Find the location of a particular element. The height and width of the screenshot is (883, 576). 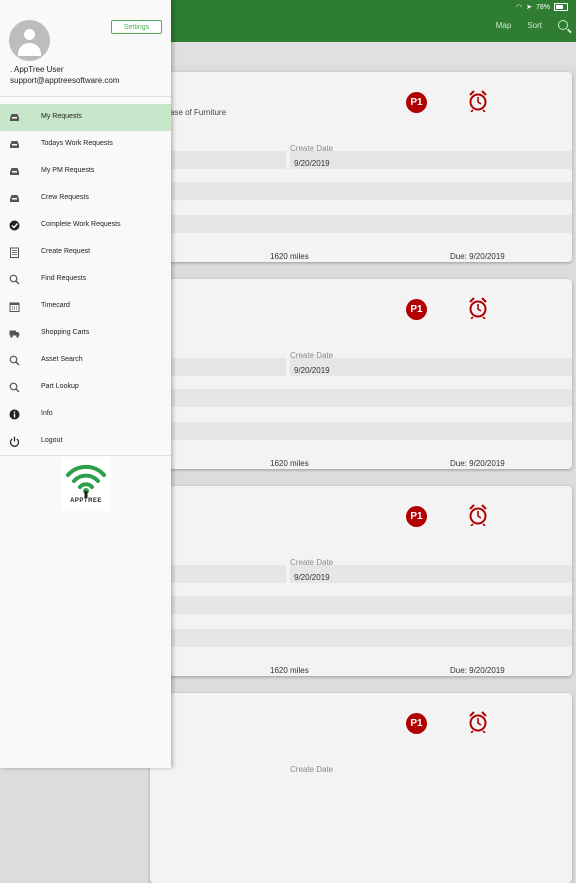

menu-item-label: Complete Work Requests is located at coordinates (81, 224).